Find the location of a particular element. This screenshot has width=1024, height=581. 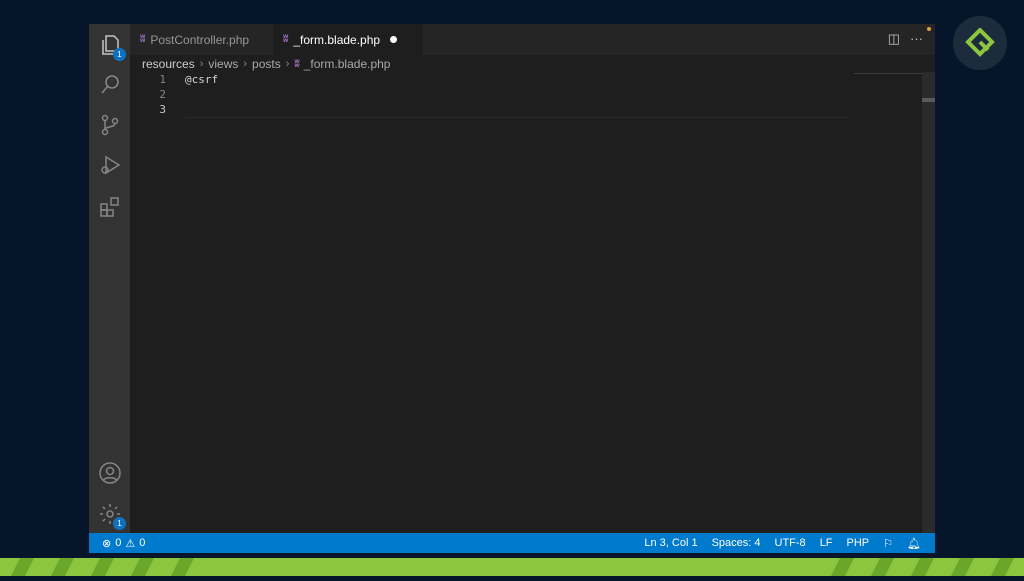

explorer-icon: 1 is located at coordinates (111, 46).